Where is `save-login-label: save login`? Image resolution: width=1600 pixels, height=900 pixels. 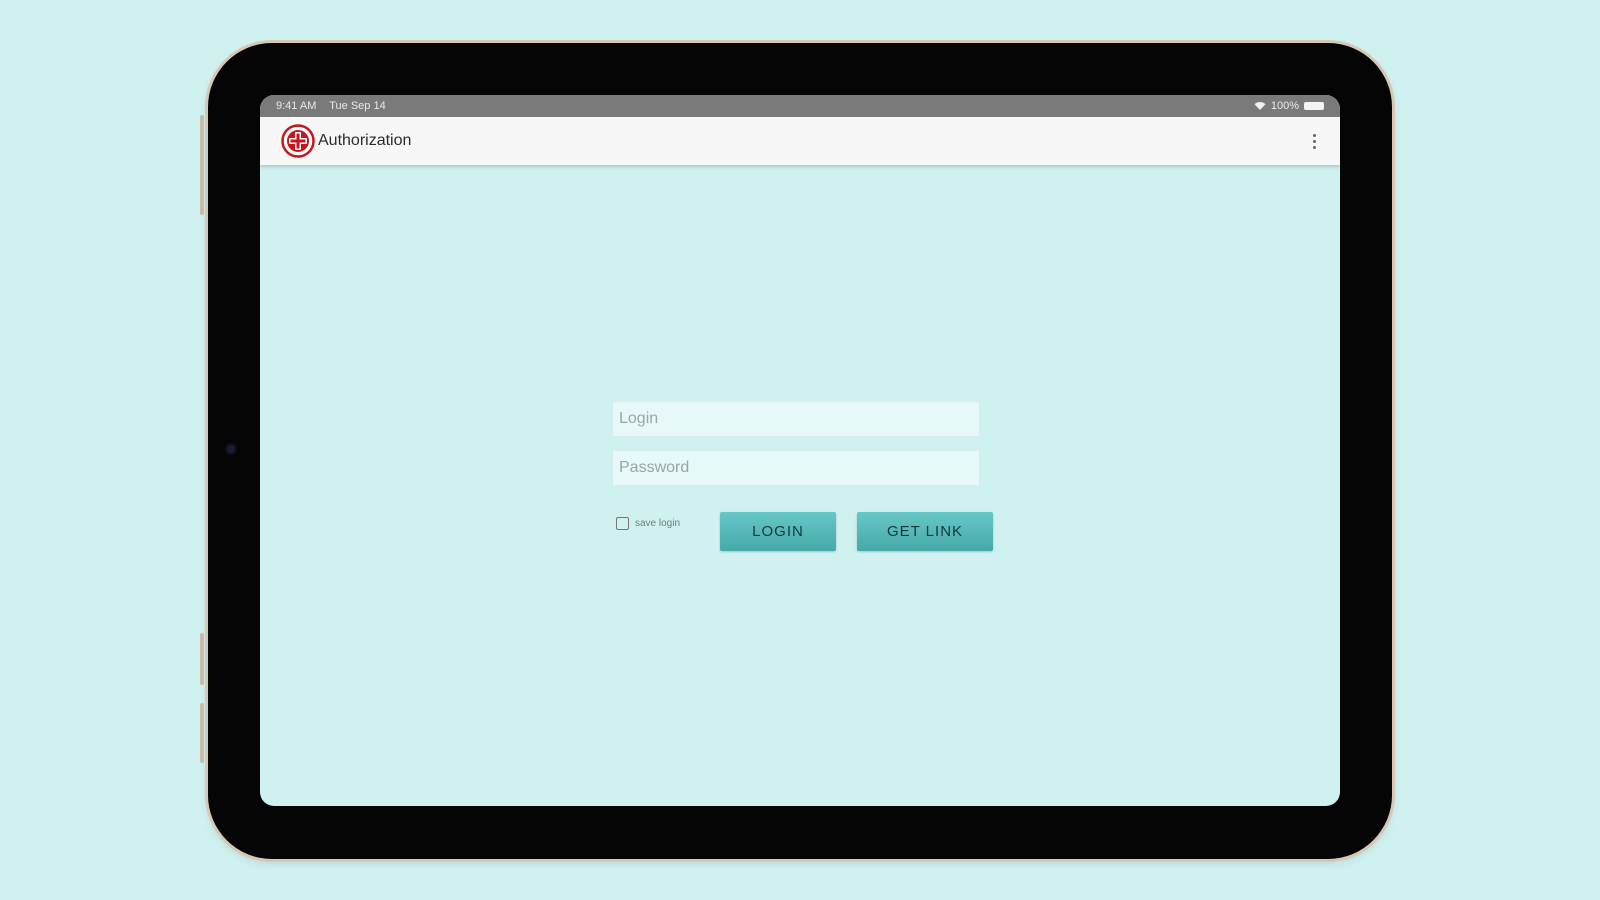 save-login-label: save login is located at coordinates (658, 523).